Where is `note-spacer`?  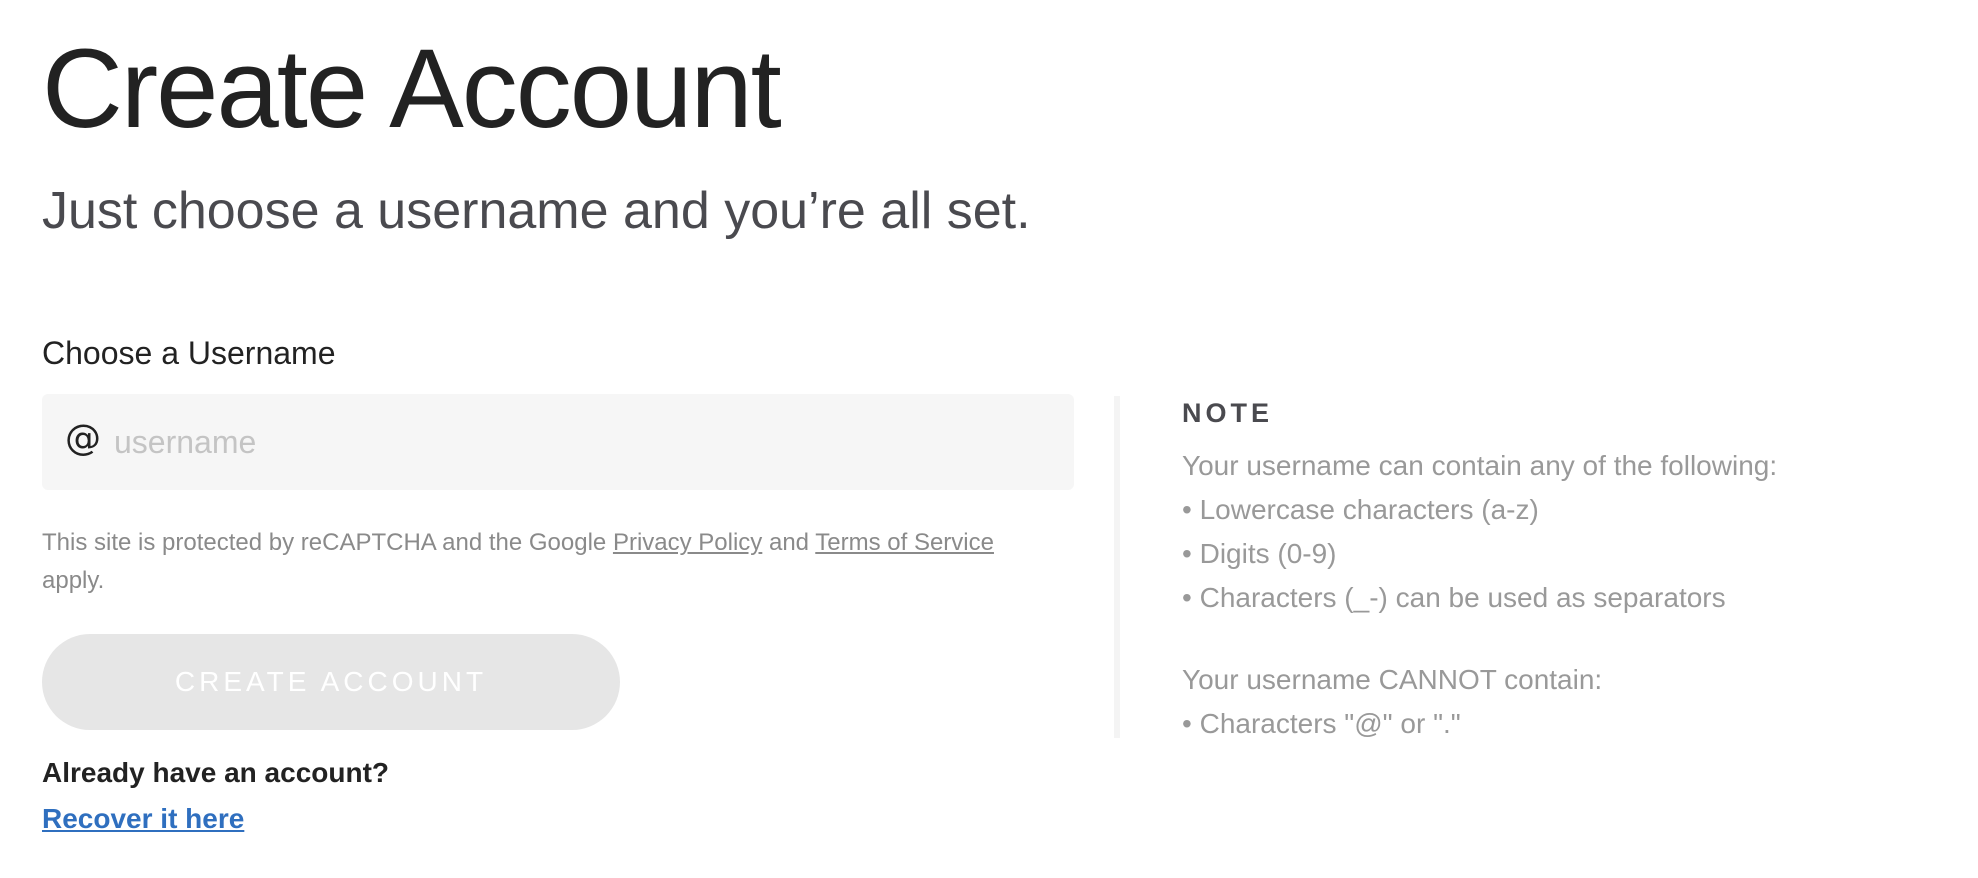
note-spacer is located at coordinates (1532, 639).